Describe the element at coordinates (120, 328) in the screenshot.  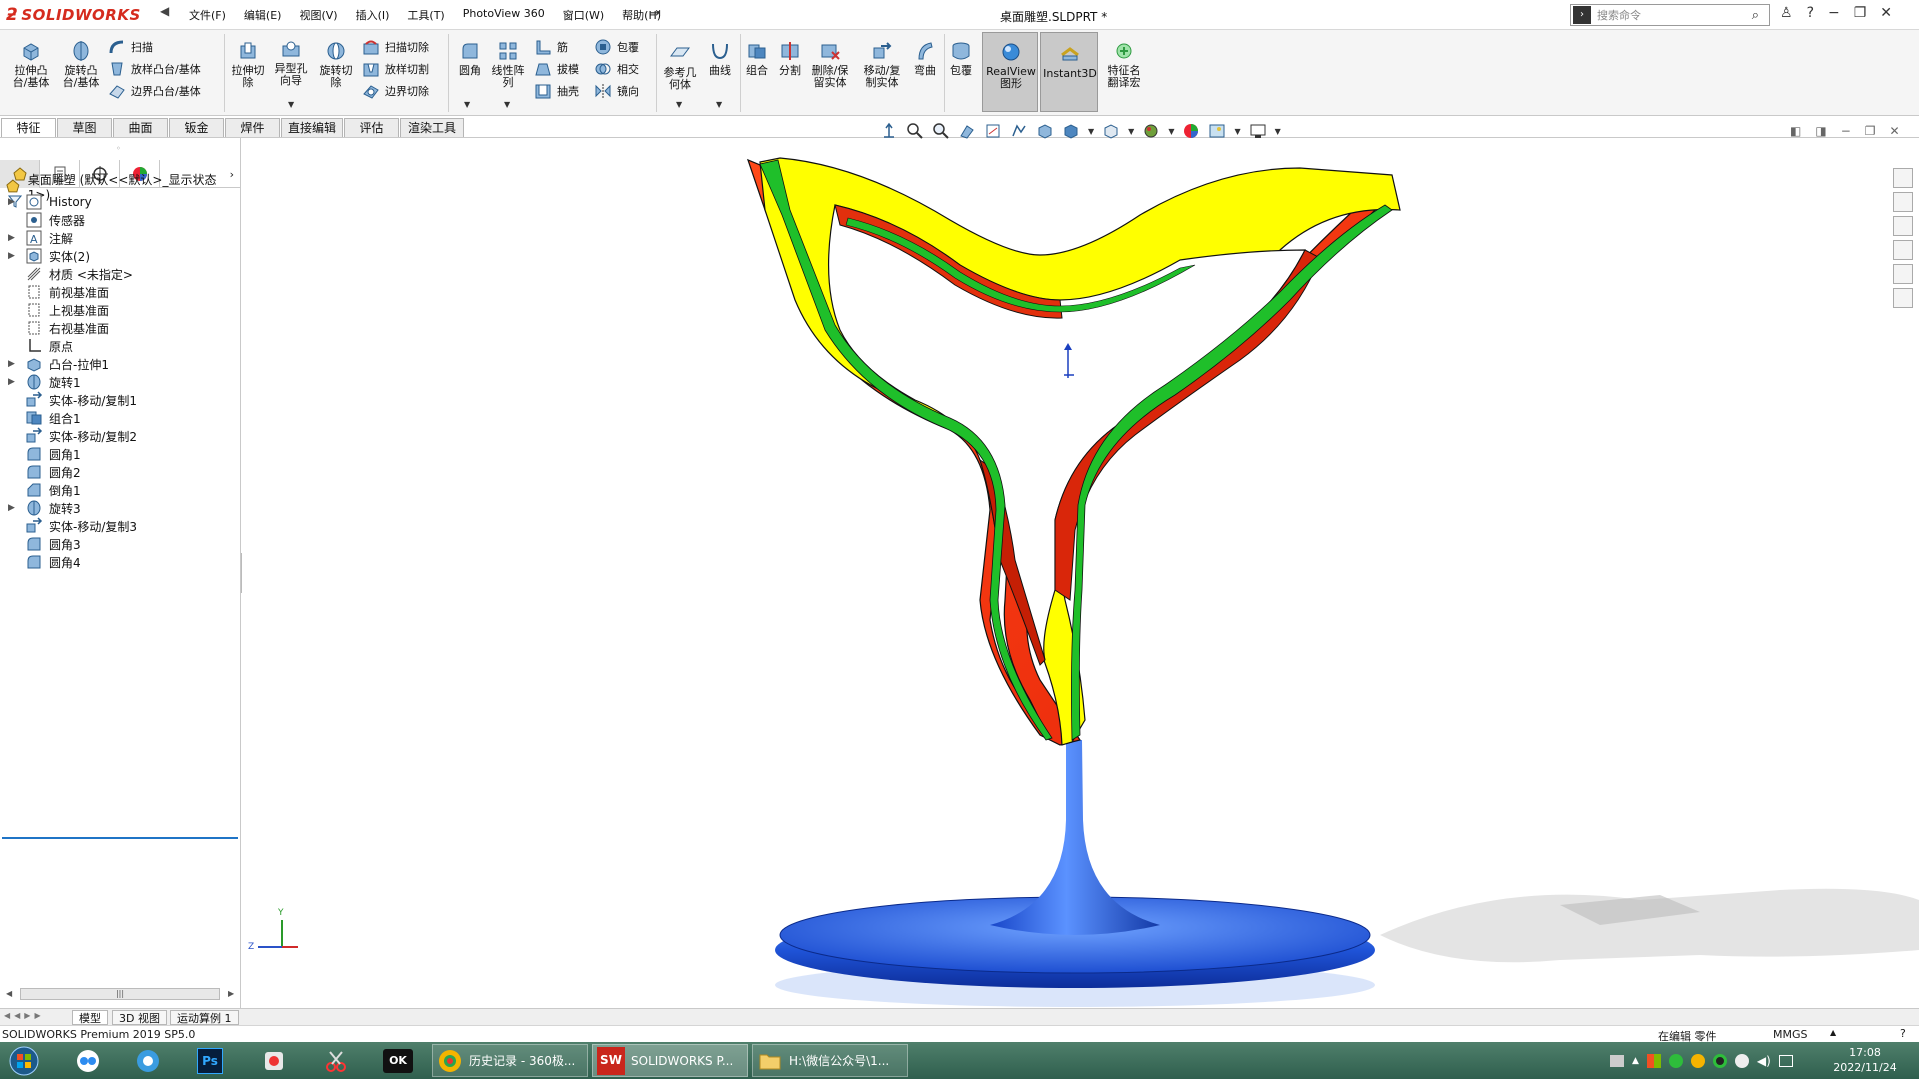
I see `tree-item: 右视基准面` at that location.